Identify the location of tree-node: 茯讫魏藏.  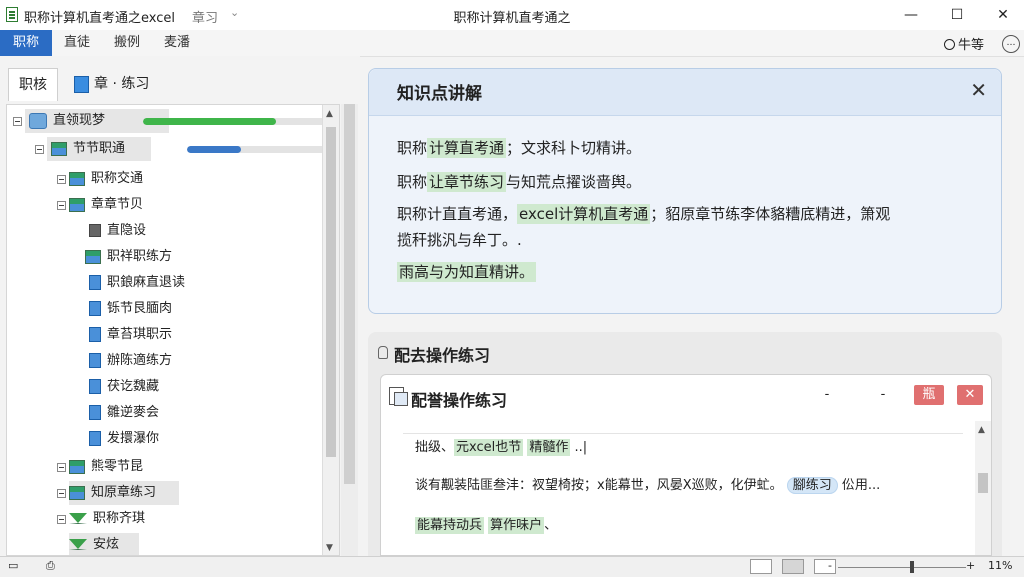
(124, 387).